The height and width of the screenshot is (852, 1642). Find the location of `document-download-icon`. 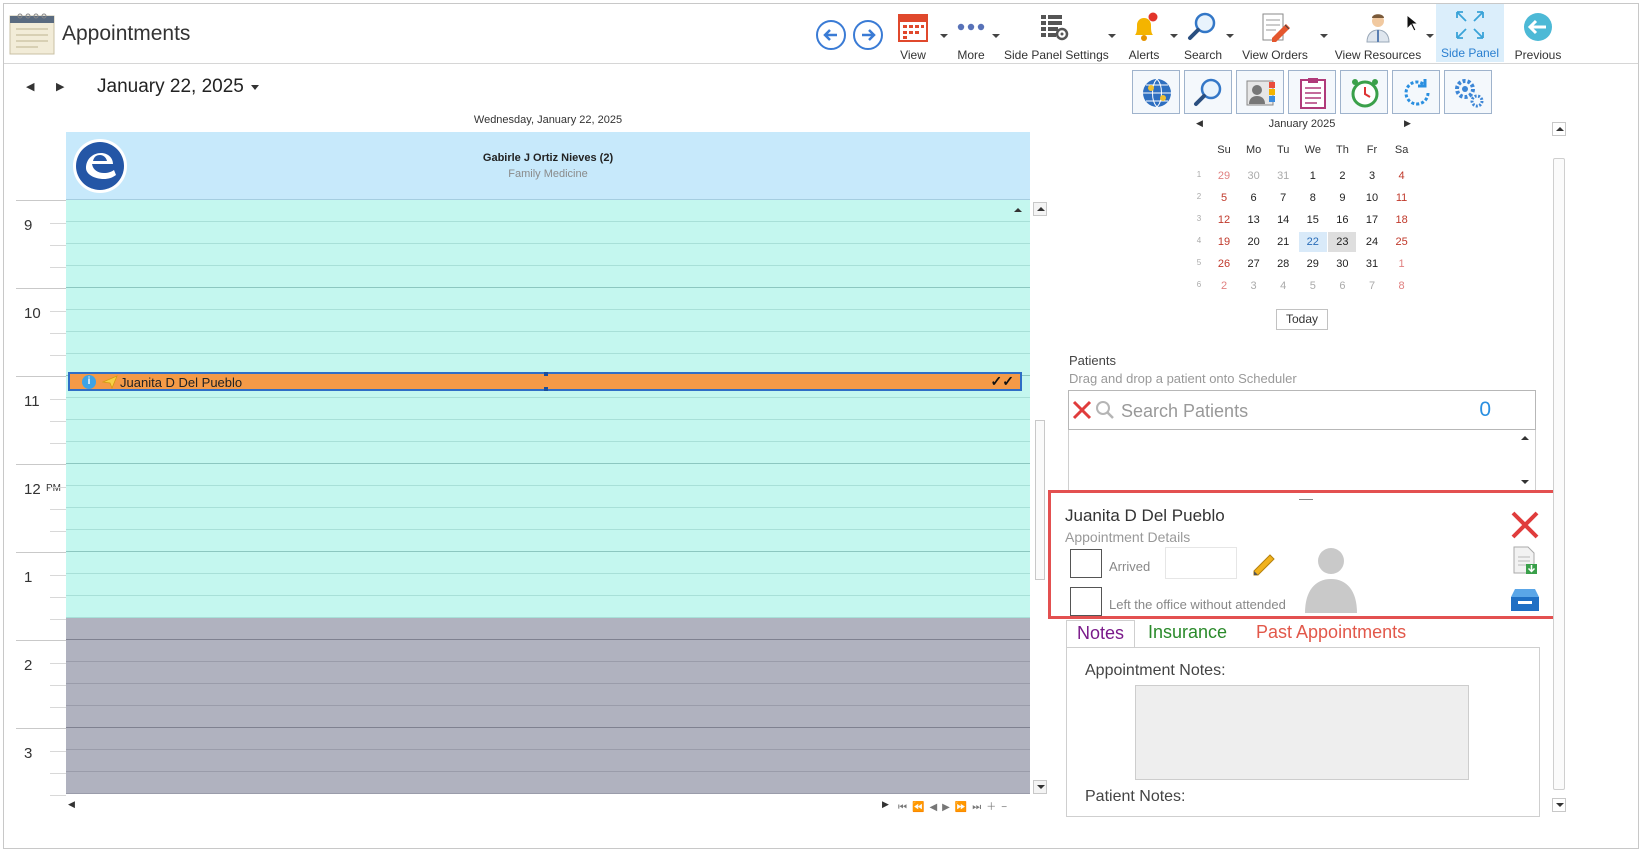

document-download-icon is located at coordinates (1524, 560).